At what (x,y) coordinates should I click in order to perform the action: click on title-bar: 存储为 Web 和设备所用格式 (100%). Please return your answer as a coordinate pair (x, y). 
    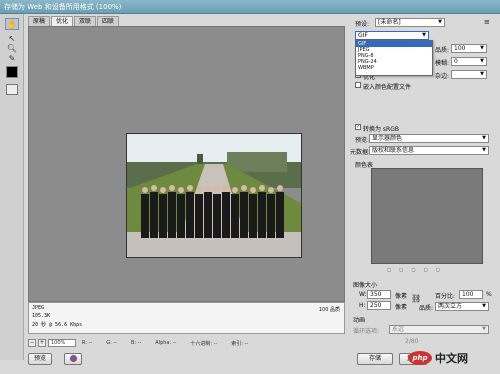
    Looking at the image, I should click on (250, 7).